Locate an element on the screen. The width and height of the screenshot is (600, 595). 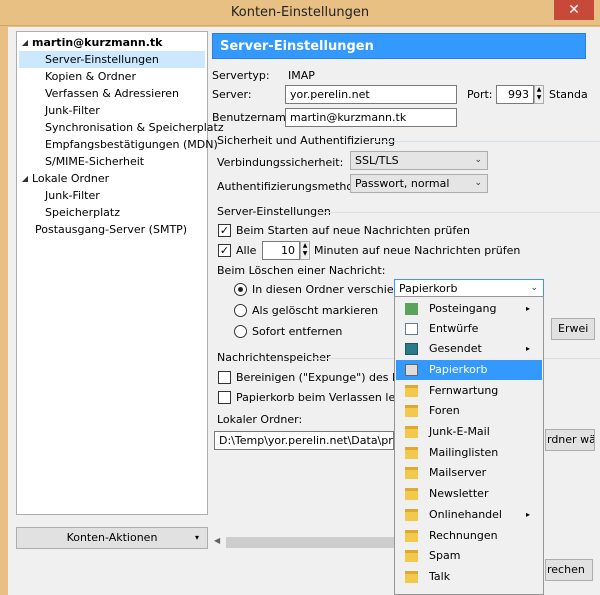
port-stepper: ▲ ▼ is located at coordinates (539, 94).